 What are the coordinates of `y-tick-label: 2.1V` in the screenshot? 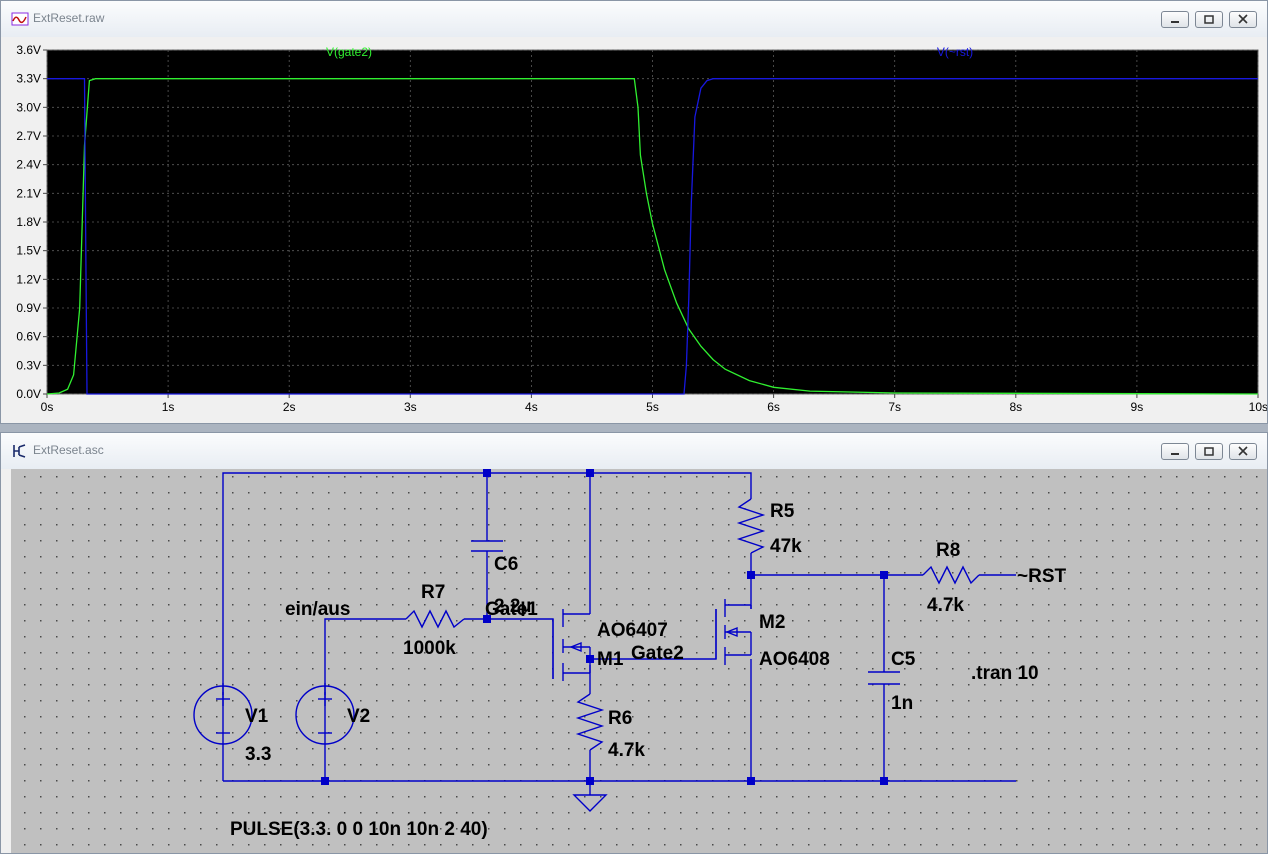 It's located at (28, 193).